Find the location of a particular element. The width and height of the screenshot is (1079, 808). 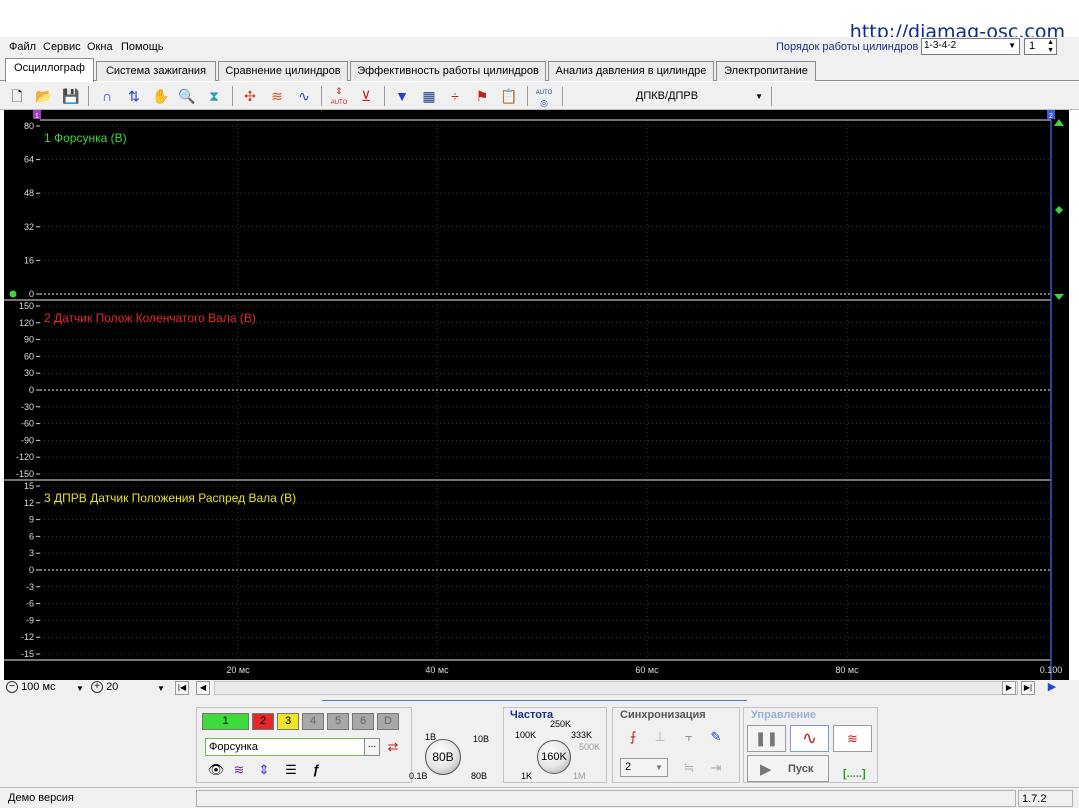

menu-file: Файл is located at coordinates (22, 47).